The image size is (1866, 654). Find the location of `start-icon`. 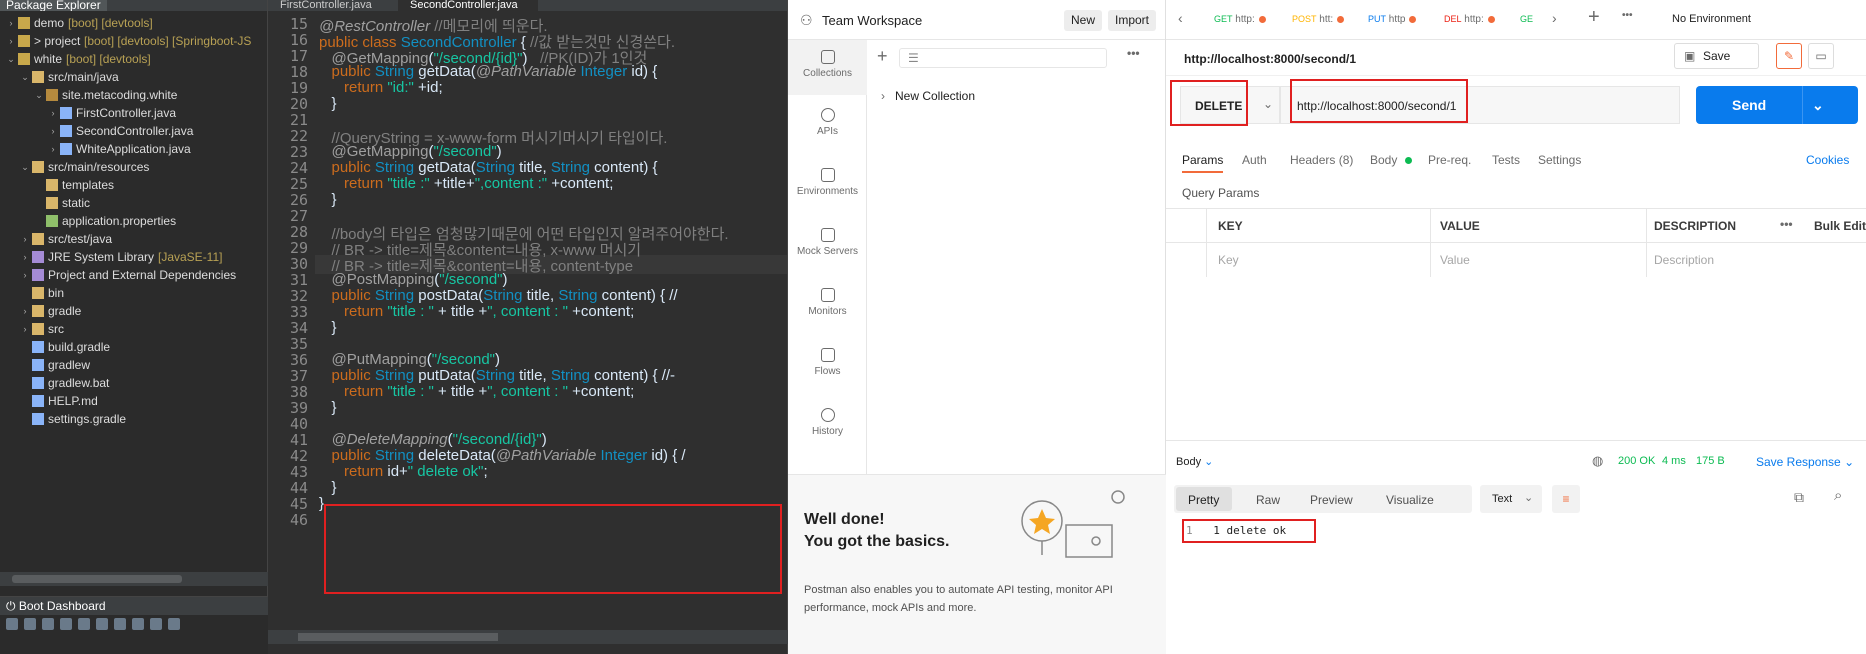

start-icon is located at coordinates (12, 624).